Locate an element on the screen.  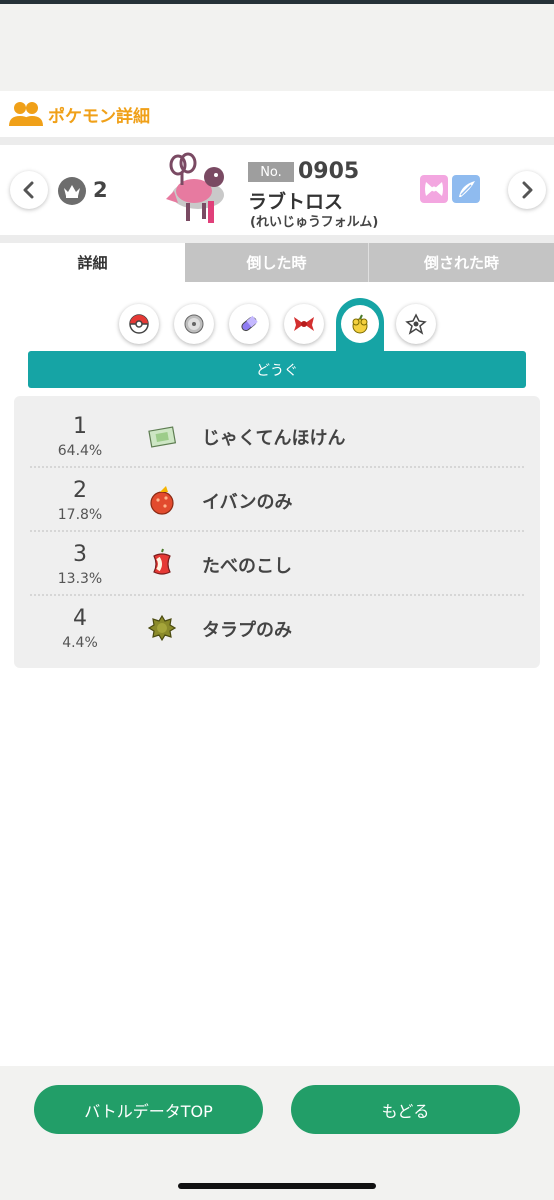
pokemon-sprite is located at coordinates (198, 191).